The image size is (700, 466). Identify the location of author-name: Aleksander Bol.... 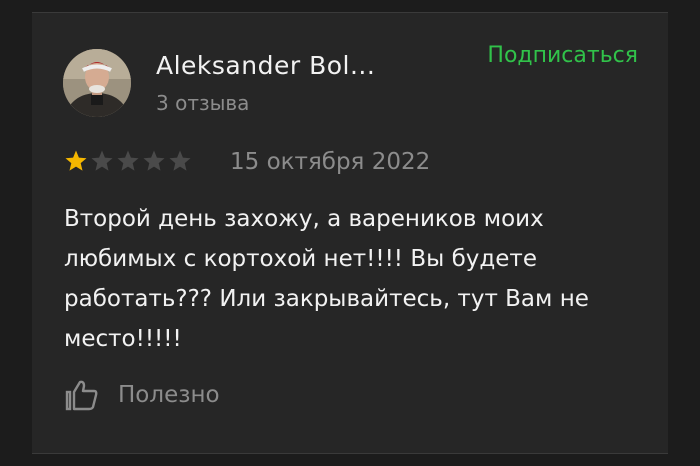
(286, 65).